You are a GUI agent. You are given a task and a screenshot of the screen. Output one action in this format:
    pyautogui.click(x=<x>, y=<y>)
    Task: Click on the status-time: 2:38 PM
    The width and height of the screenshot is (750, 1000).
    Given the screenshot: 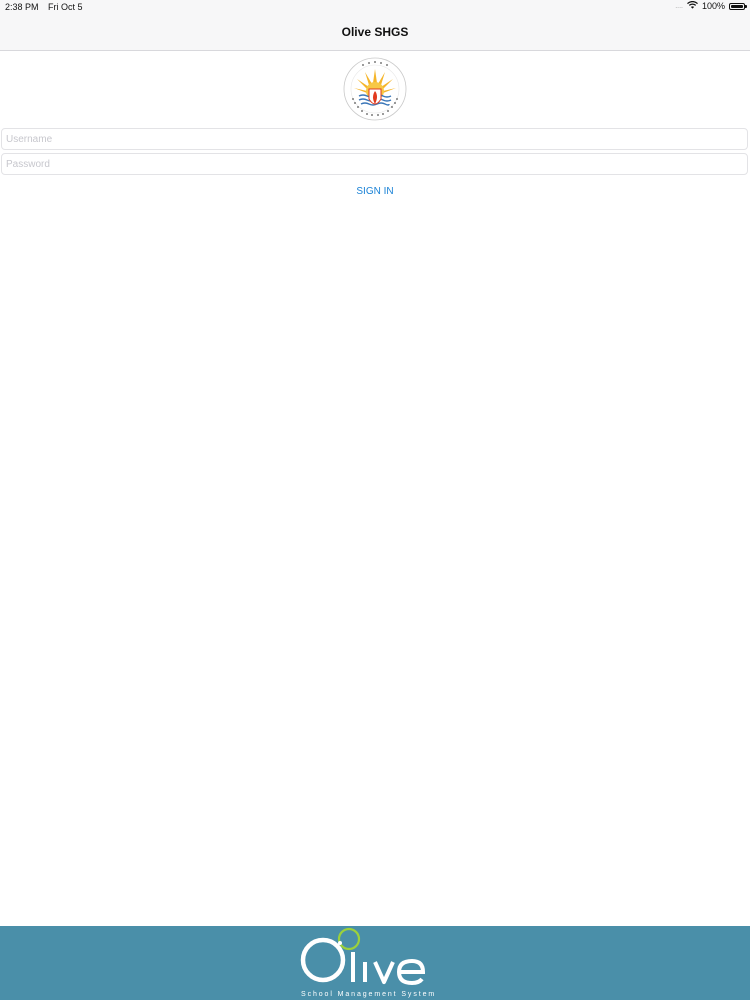 What is the action you would take?
    pyautogui.click(x=22, y=7)
    